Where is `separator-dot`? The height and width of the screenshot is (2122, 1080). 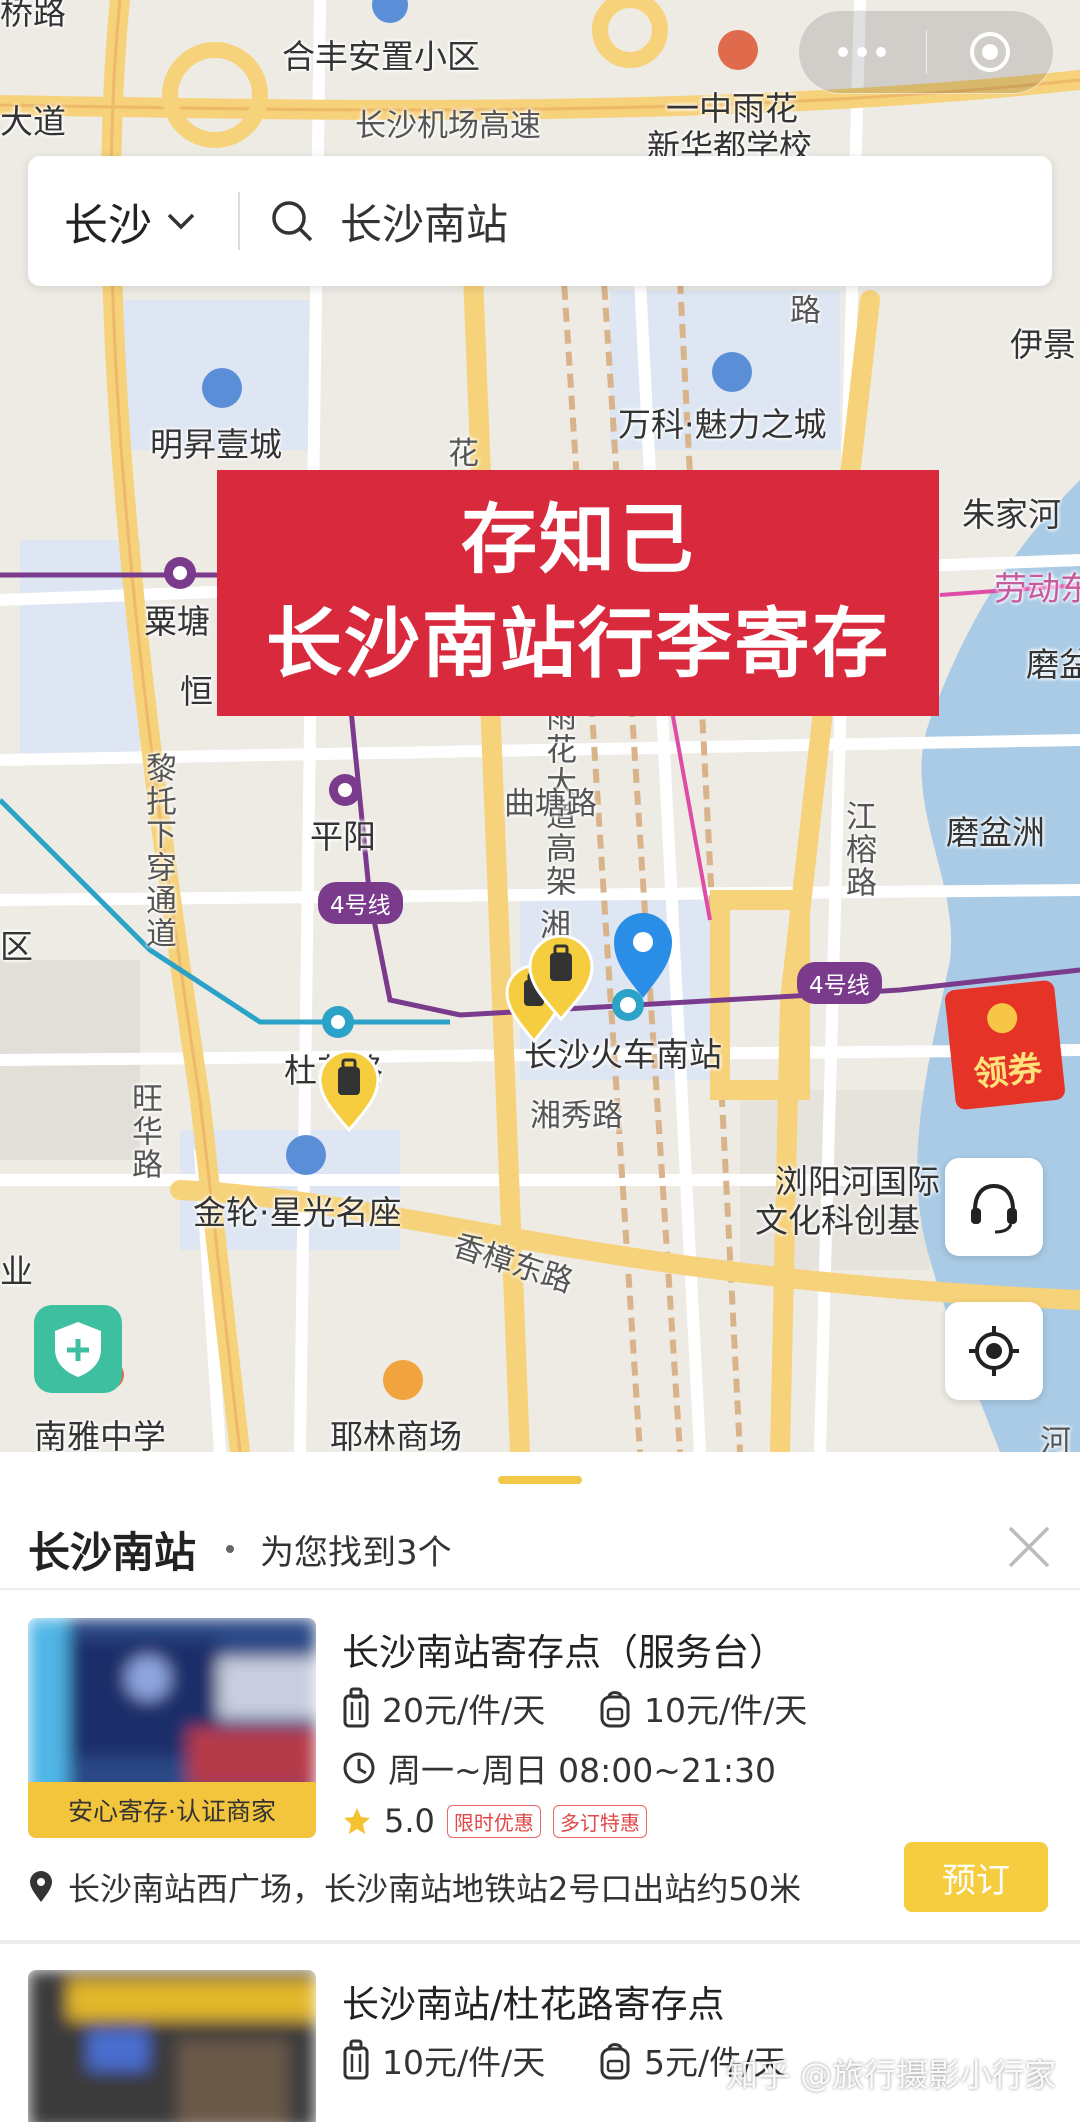 separator-dot is located at coordinates (230, 1549).